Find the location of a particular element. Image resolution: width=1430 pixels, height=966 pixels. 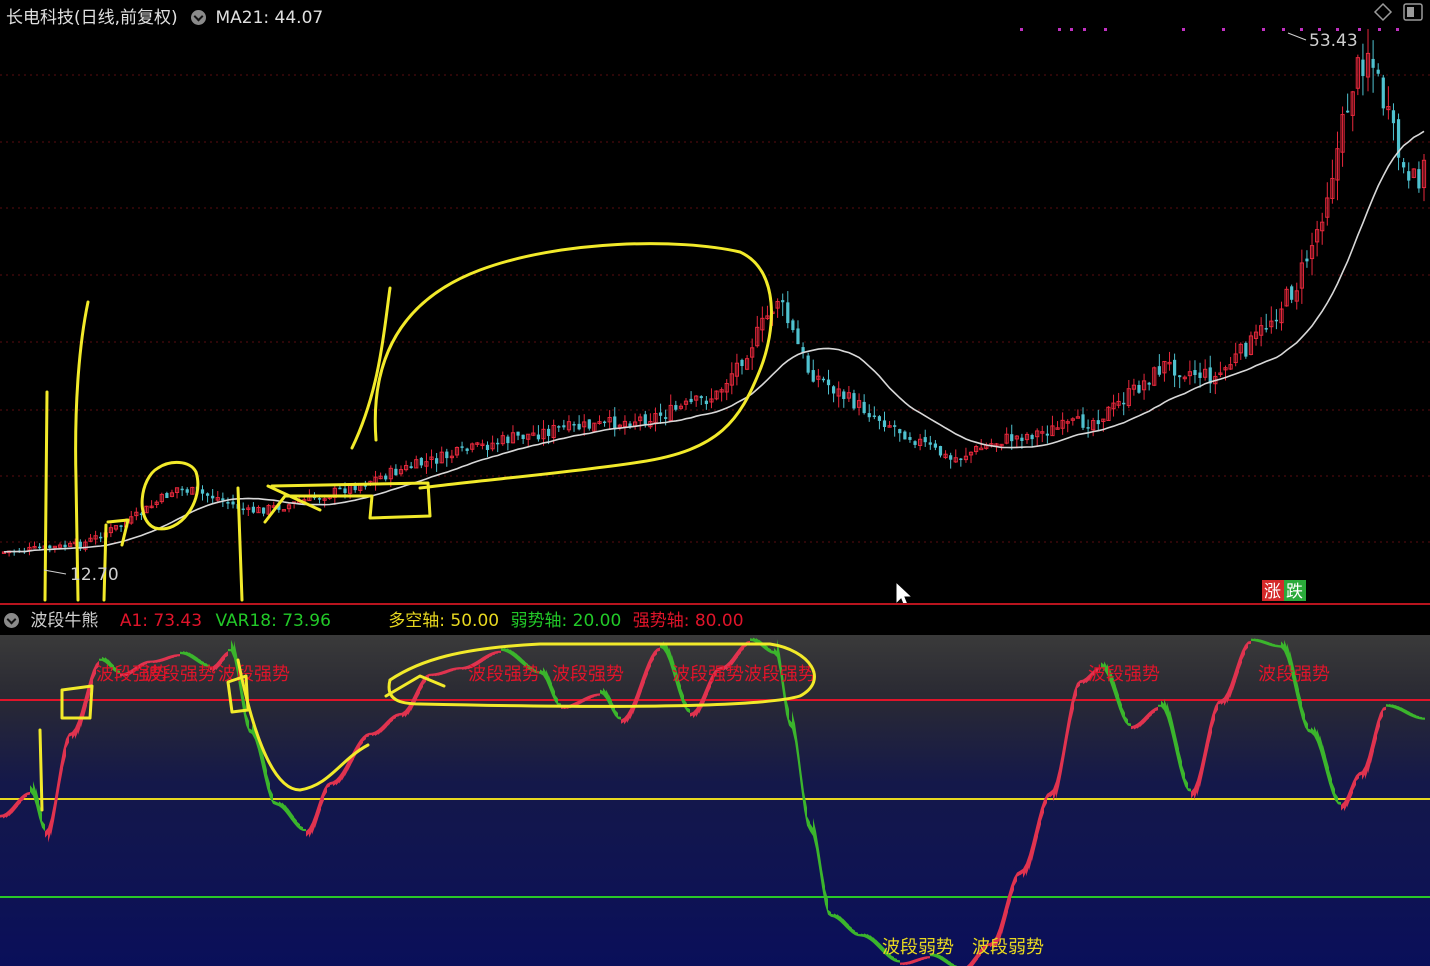

strong-axis-value: 强势轴: 80.00 is located at coordinates (688, 621).